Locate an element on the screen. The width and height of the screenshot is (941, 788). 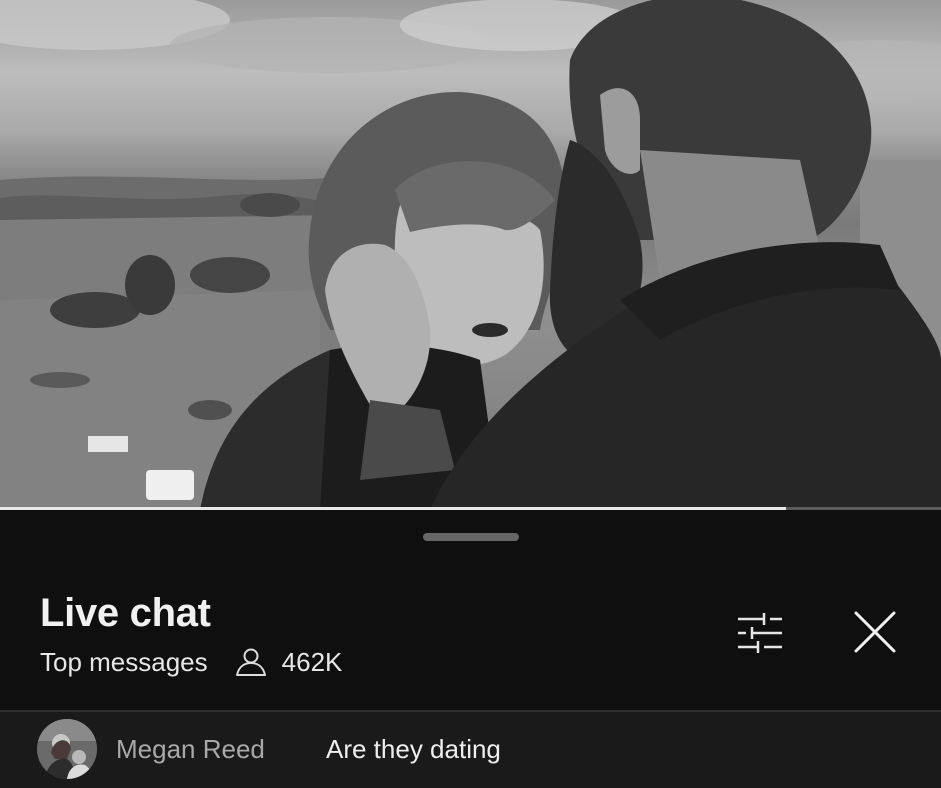
video-progress-bar is located at coordinates (470, 508).